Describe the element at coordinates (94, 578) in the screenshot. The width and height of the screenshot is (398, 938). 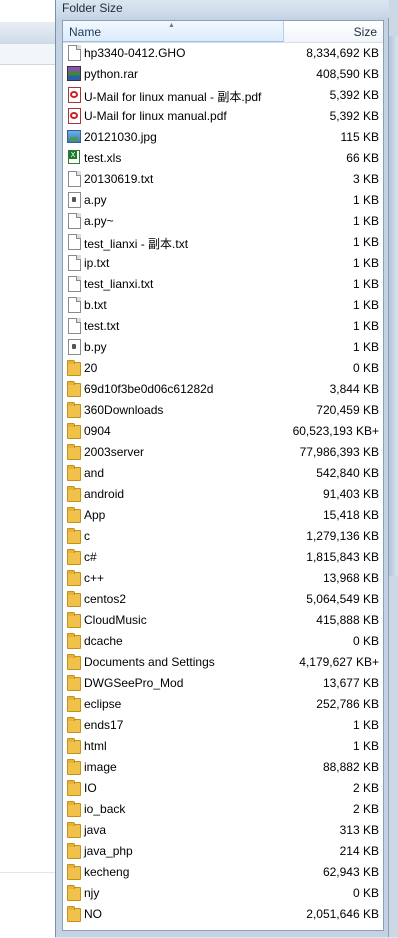
I see `item-name: c++` at that location.